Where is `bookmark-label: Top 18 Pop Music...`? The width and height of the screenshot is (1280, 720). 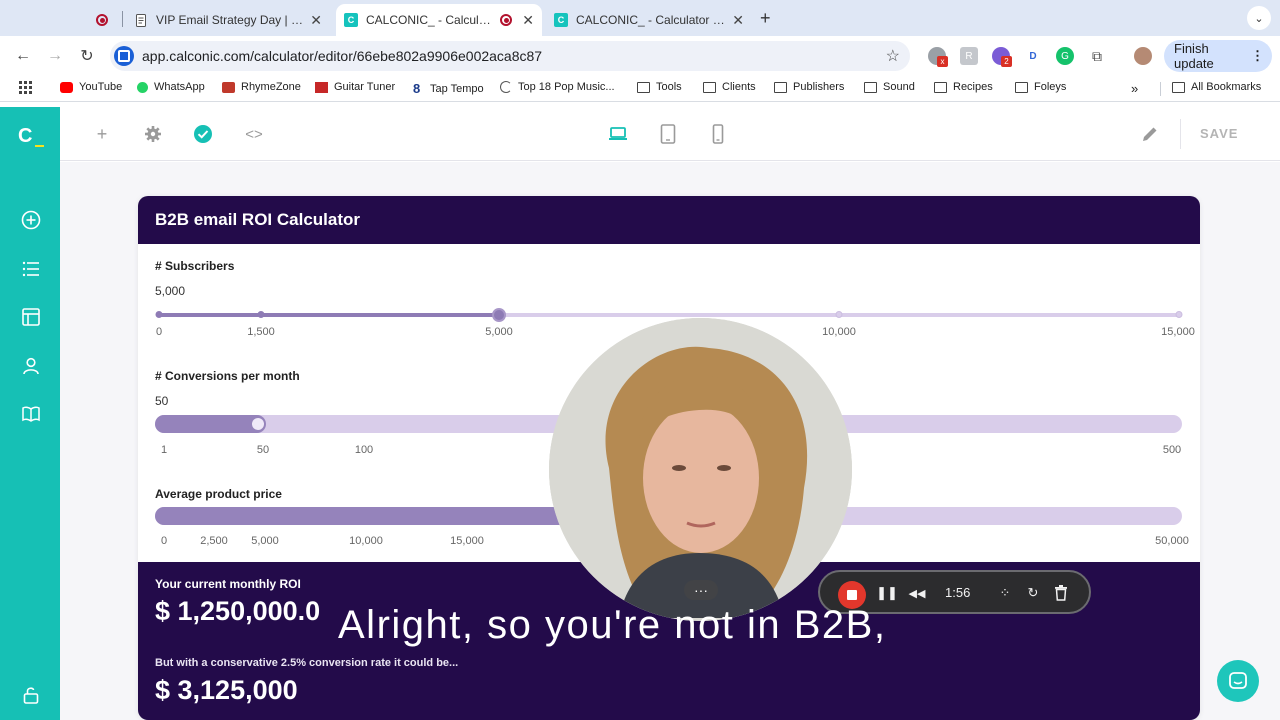
bookmark-label: Top 18 Pop Music... is located at coordinates (566, 87).